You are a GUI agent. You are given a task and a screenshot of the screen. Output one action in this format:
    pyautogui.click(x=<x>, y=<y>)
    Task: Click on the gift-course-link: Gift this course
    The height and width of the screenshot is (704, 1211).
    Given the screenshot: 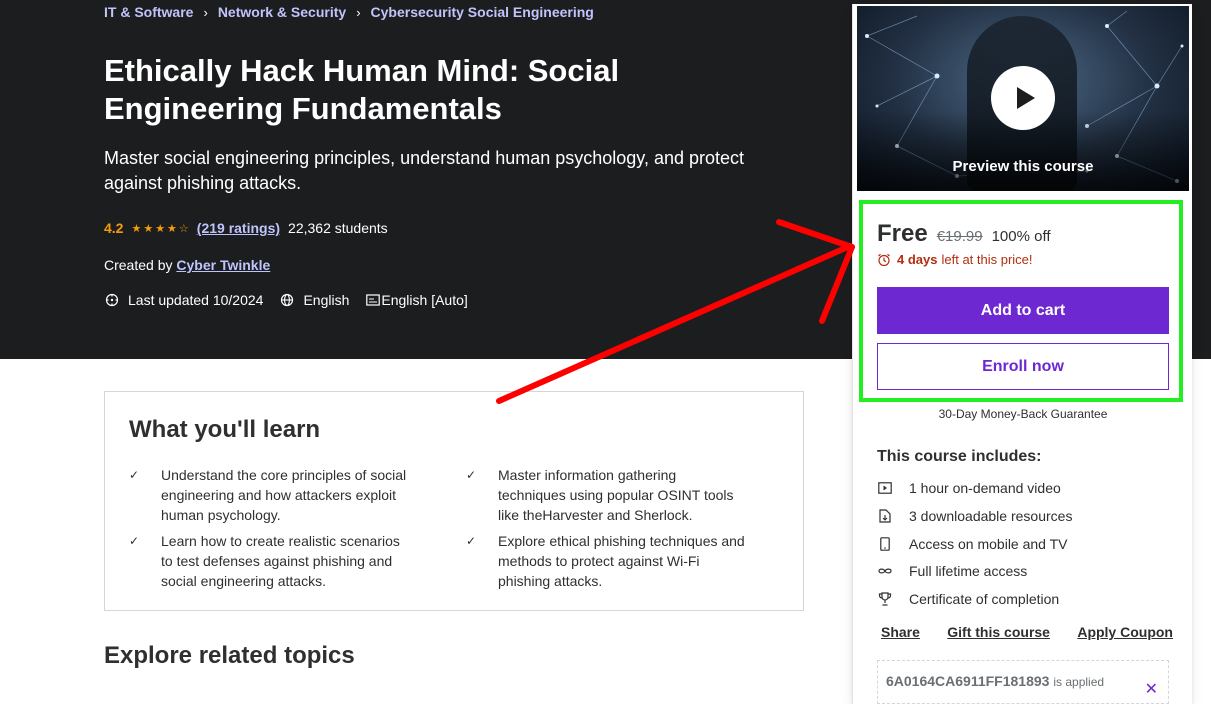 What is the action you would take?
    pyautogui.click(x=998, y=632)
    